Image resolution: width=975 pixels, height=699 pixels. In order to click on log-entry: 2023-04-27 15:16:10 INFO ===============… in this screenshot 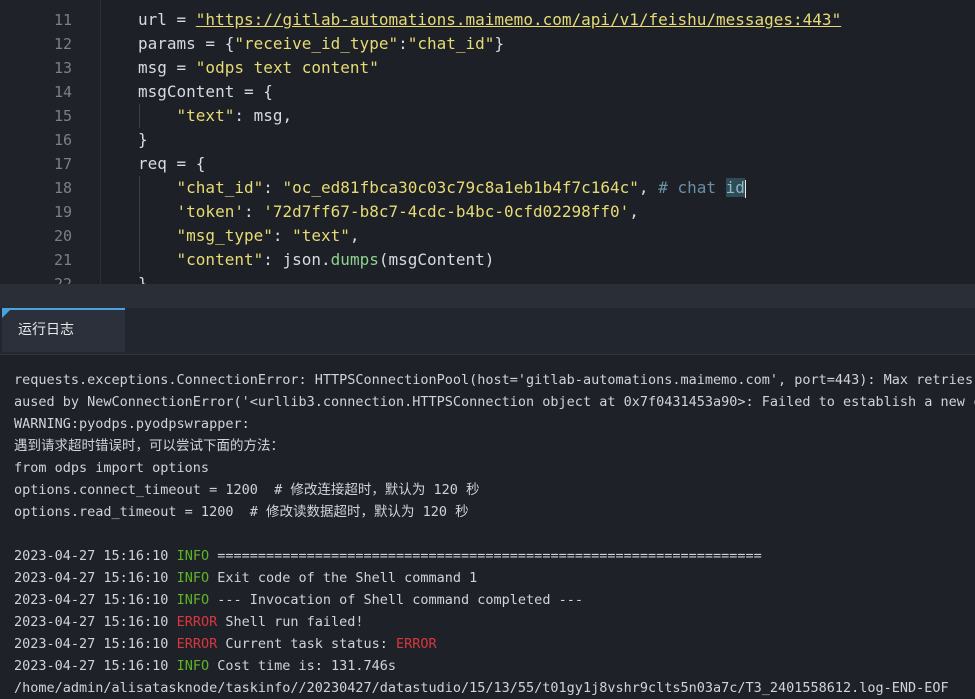, I will do `click(388, 556)`.